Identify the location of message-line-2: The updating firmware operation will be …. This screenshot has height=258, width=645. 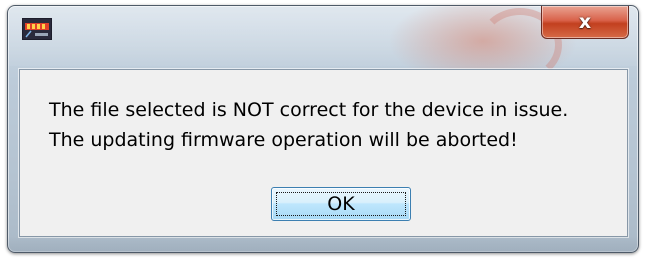
(283, 140).